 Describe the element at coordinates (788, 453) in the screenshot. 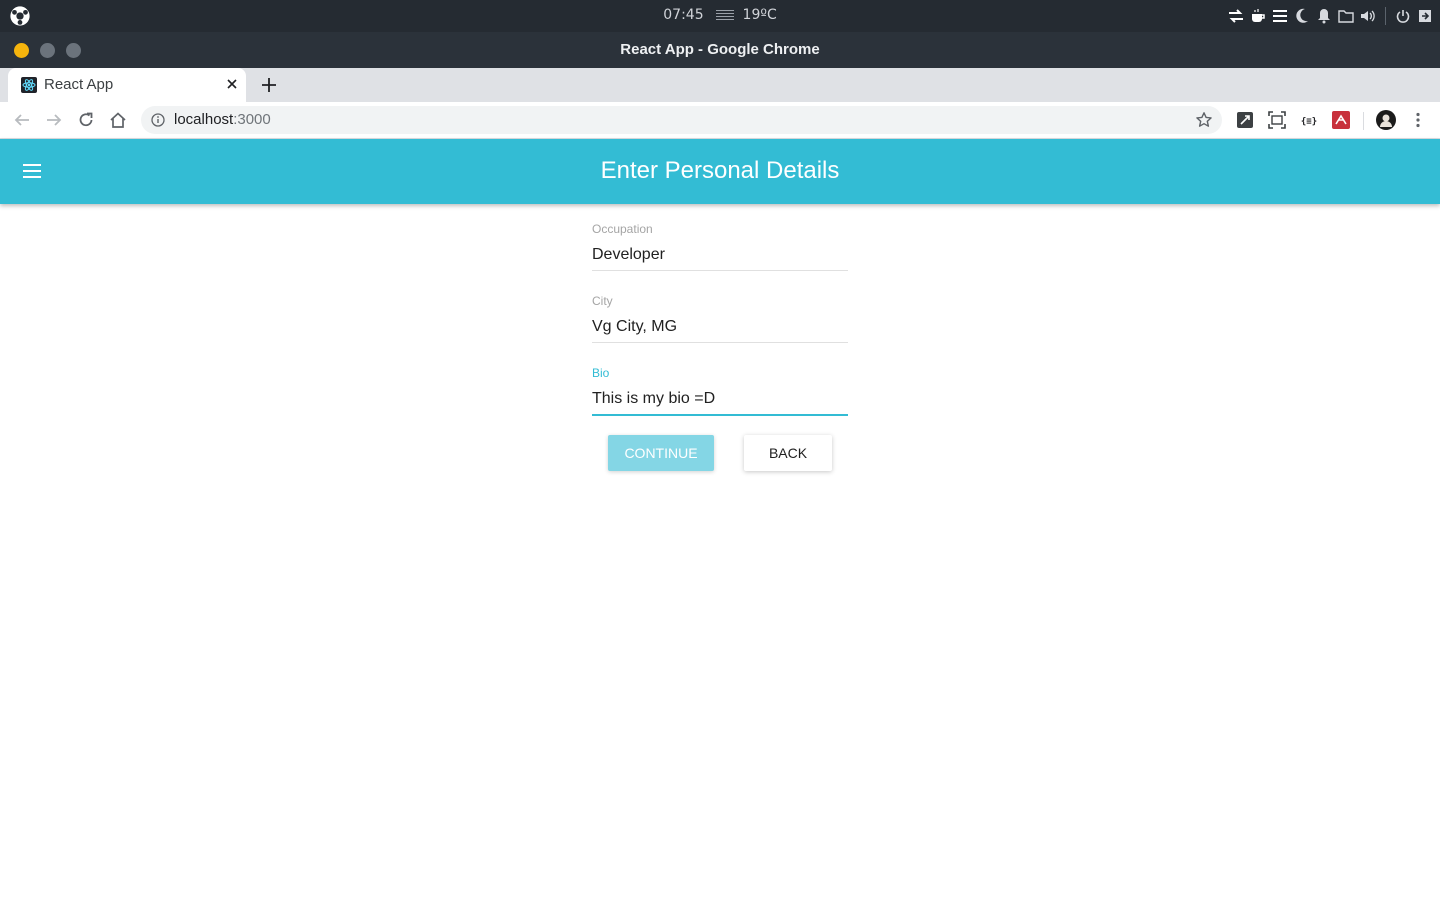

I see `back-button: BACK` at that location.